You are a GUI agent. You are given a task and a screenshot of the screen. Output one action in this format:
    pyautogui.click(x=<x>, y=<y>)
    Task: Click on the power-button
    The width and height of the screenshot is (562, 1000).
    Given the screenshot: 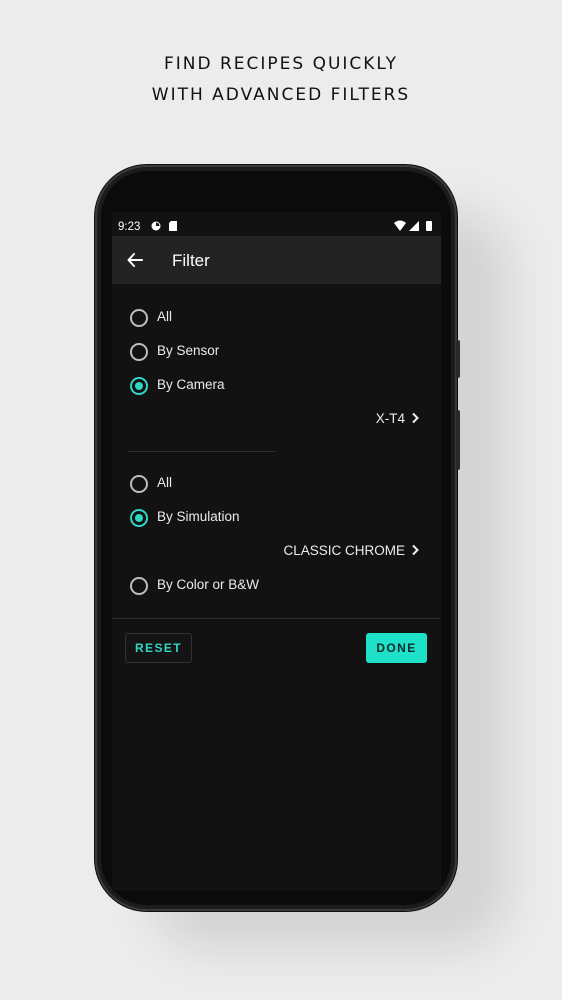 What is the action you would take?
    pyautogui.click(x=458, y=359)
    